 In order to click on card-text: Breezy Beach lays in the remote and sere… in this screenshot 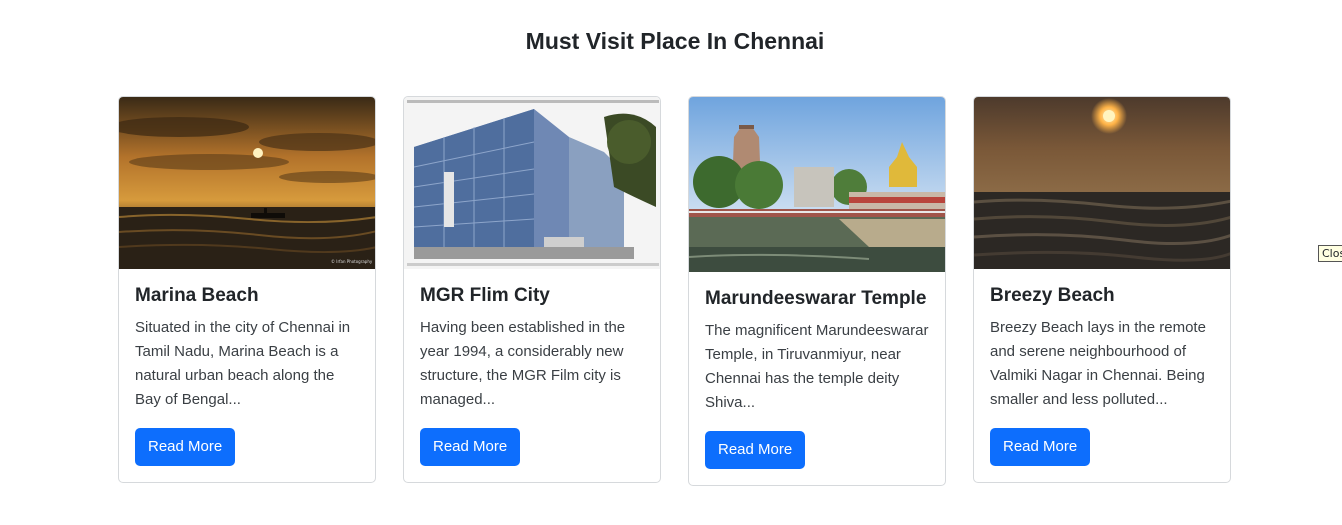, I will do `click(1098, 363)`.